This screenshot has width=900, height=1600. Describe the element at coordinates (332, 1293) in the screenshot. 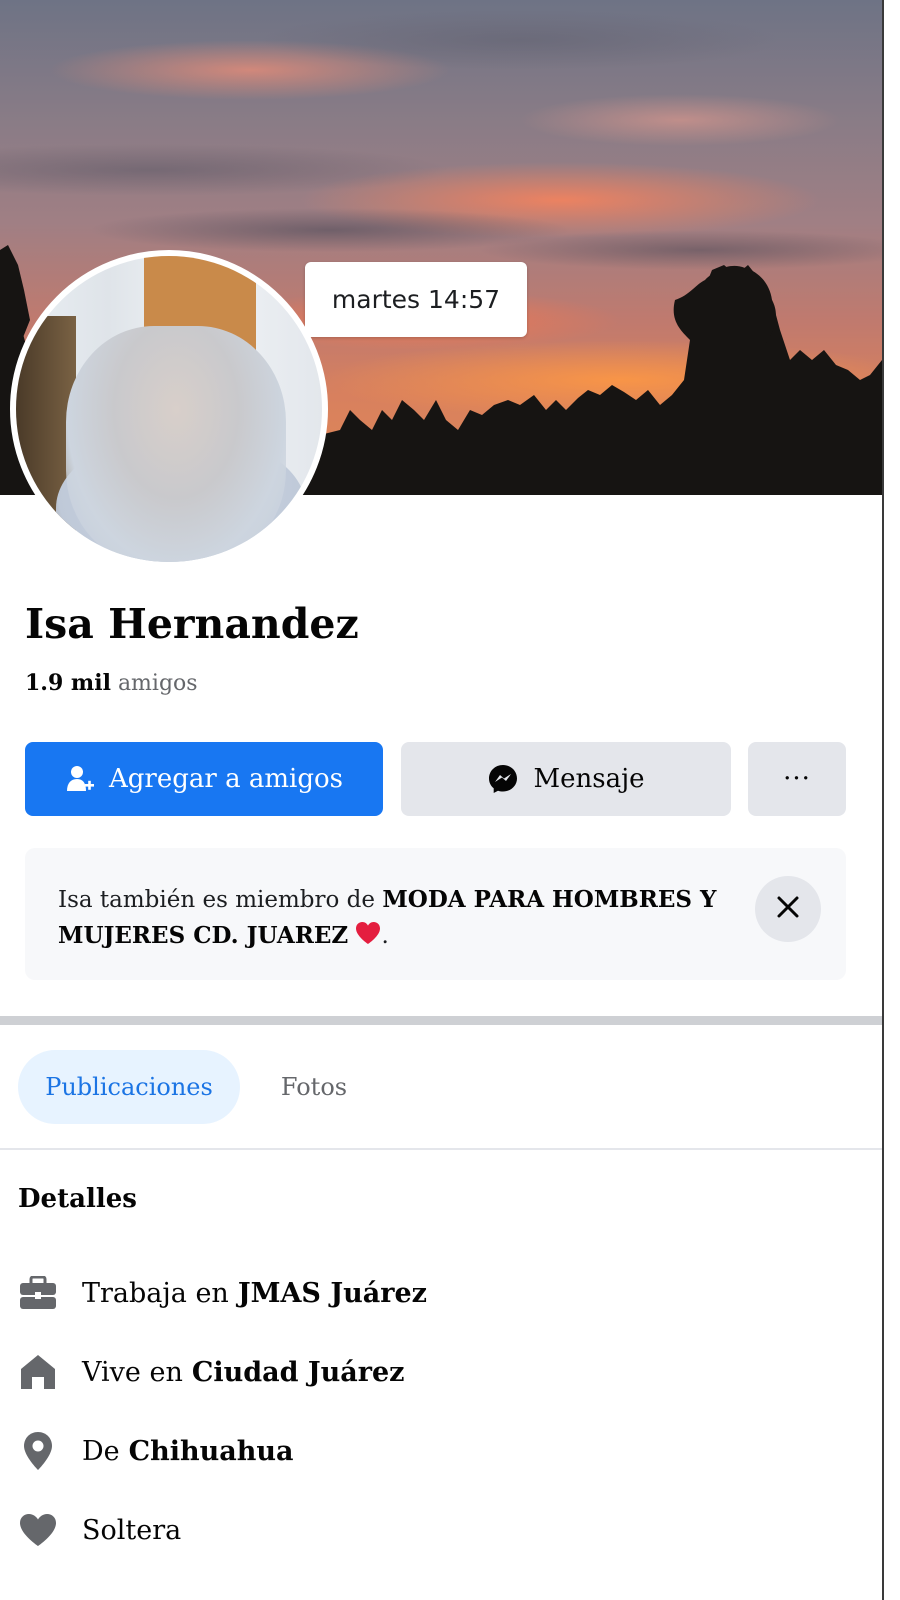

I see `detail-work-value: JMAS Juárez` at that location.